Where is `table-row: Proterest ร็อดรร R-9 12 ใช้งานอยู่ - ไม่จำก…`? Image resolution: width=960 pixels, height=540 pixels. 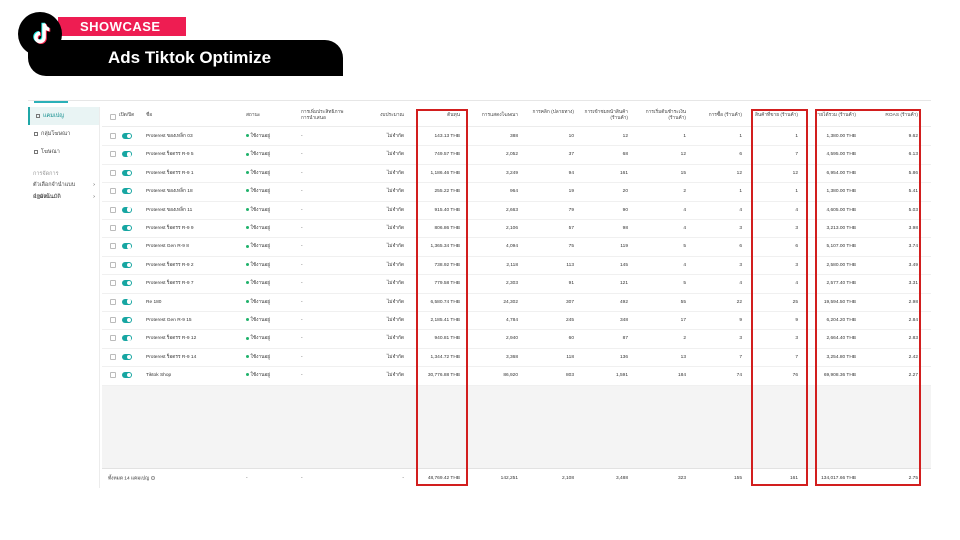 table-row: Proterest ร็อดรร R-9 12 ใช้งานอยู่ - ไม่จำก… is located at coordinates (516, 339).